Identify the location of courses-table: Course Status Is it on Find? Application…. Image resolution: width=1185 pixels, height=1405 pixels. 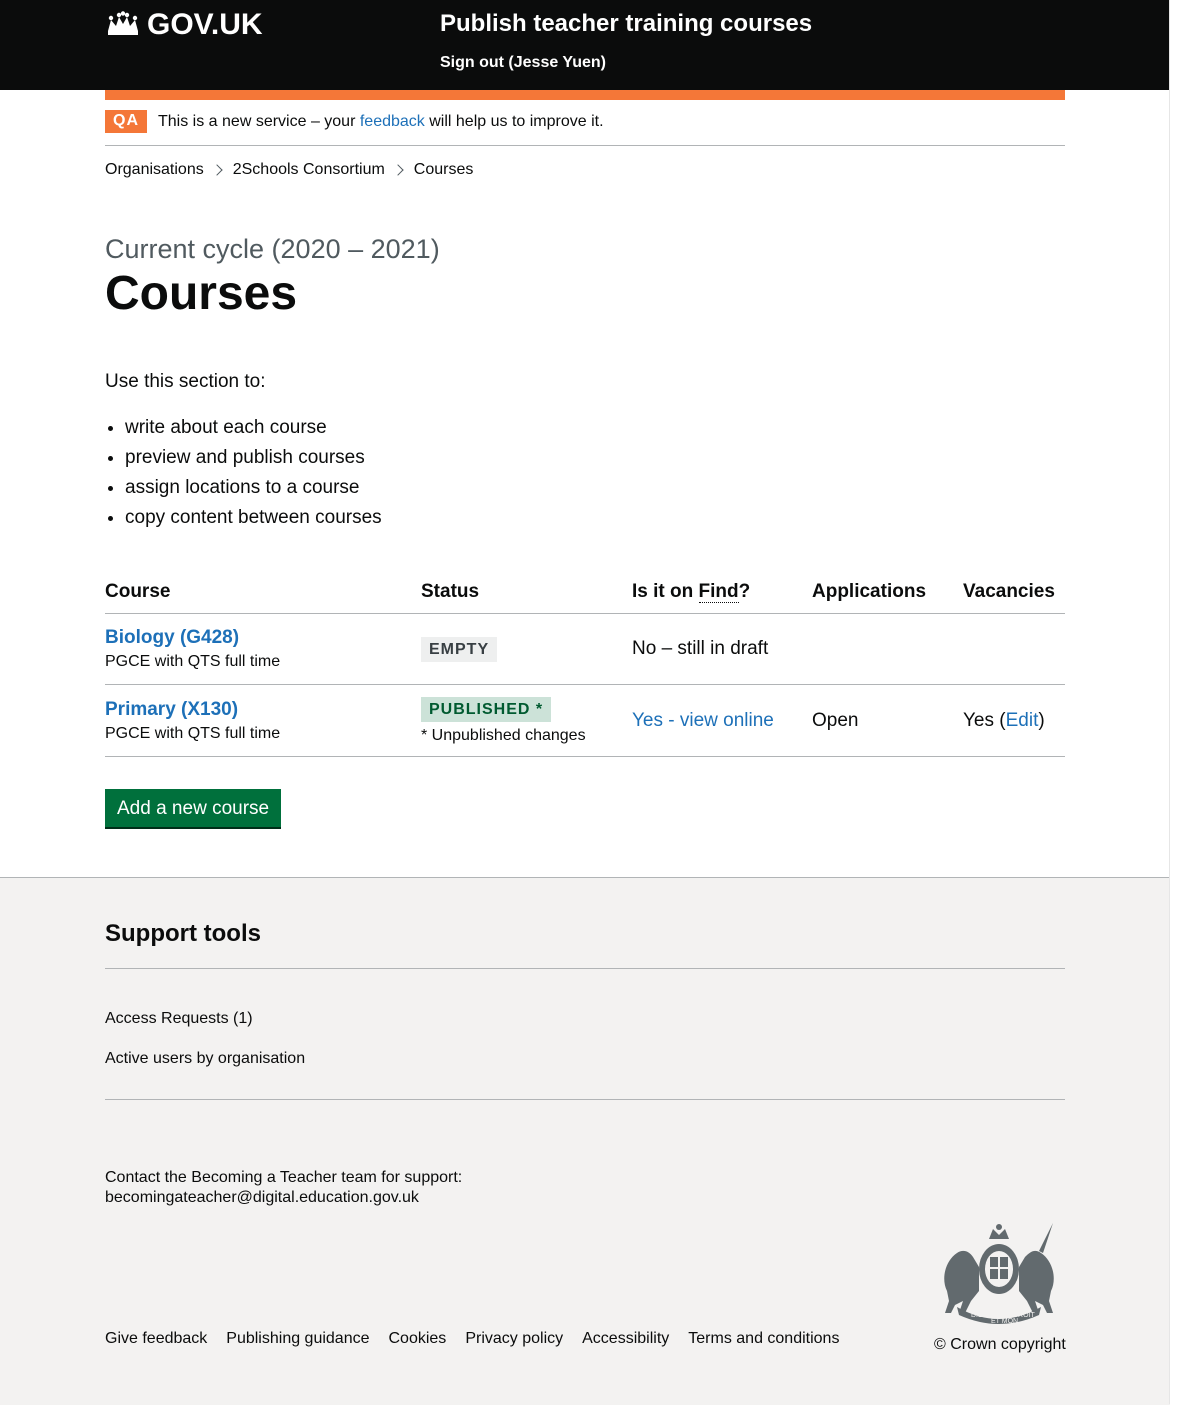
(585, 667).